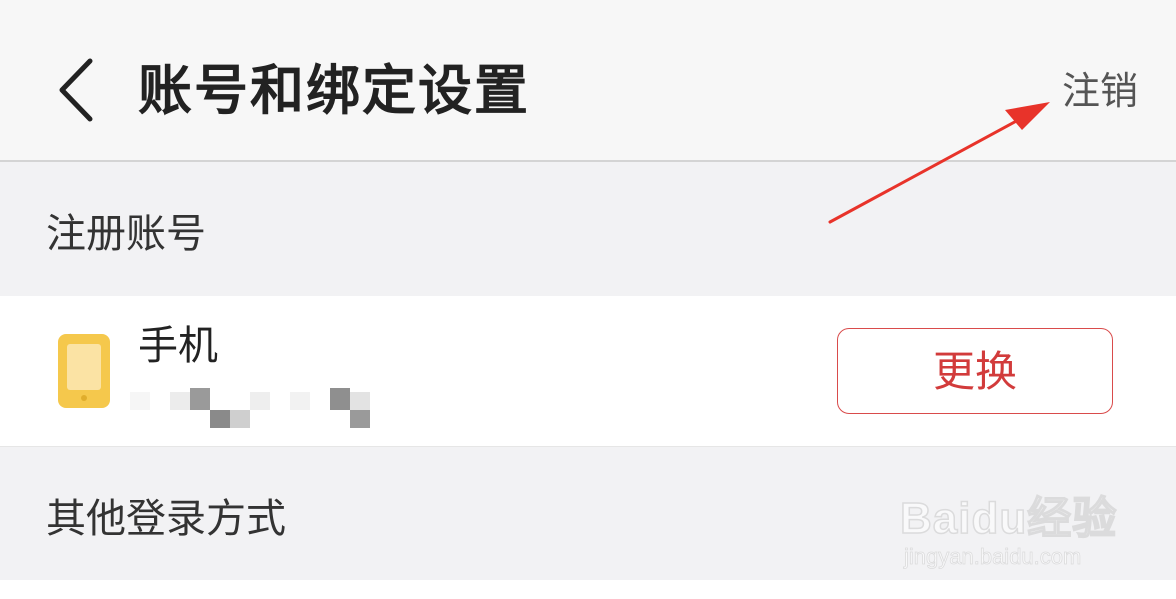  I want to click on list-row-partial, so click(588, 589).